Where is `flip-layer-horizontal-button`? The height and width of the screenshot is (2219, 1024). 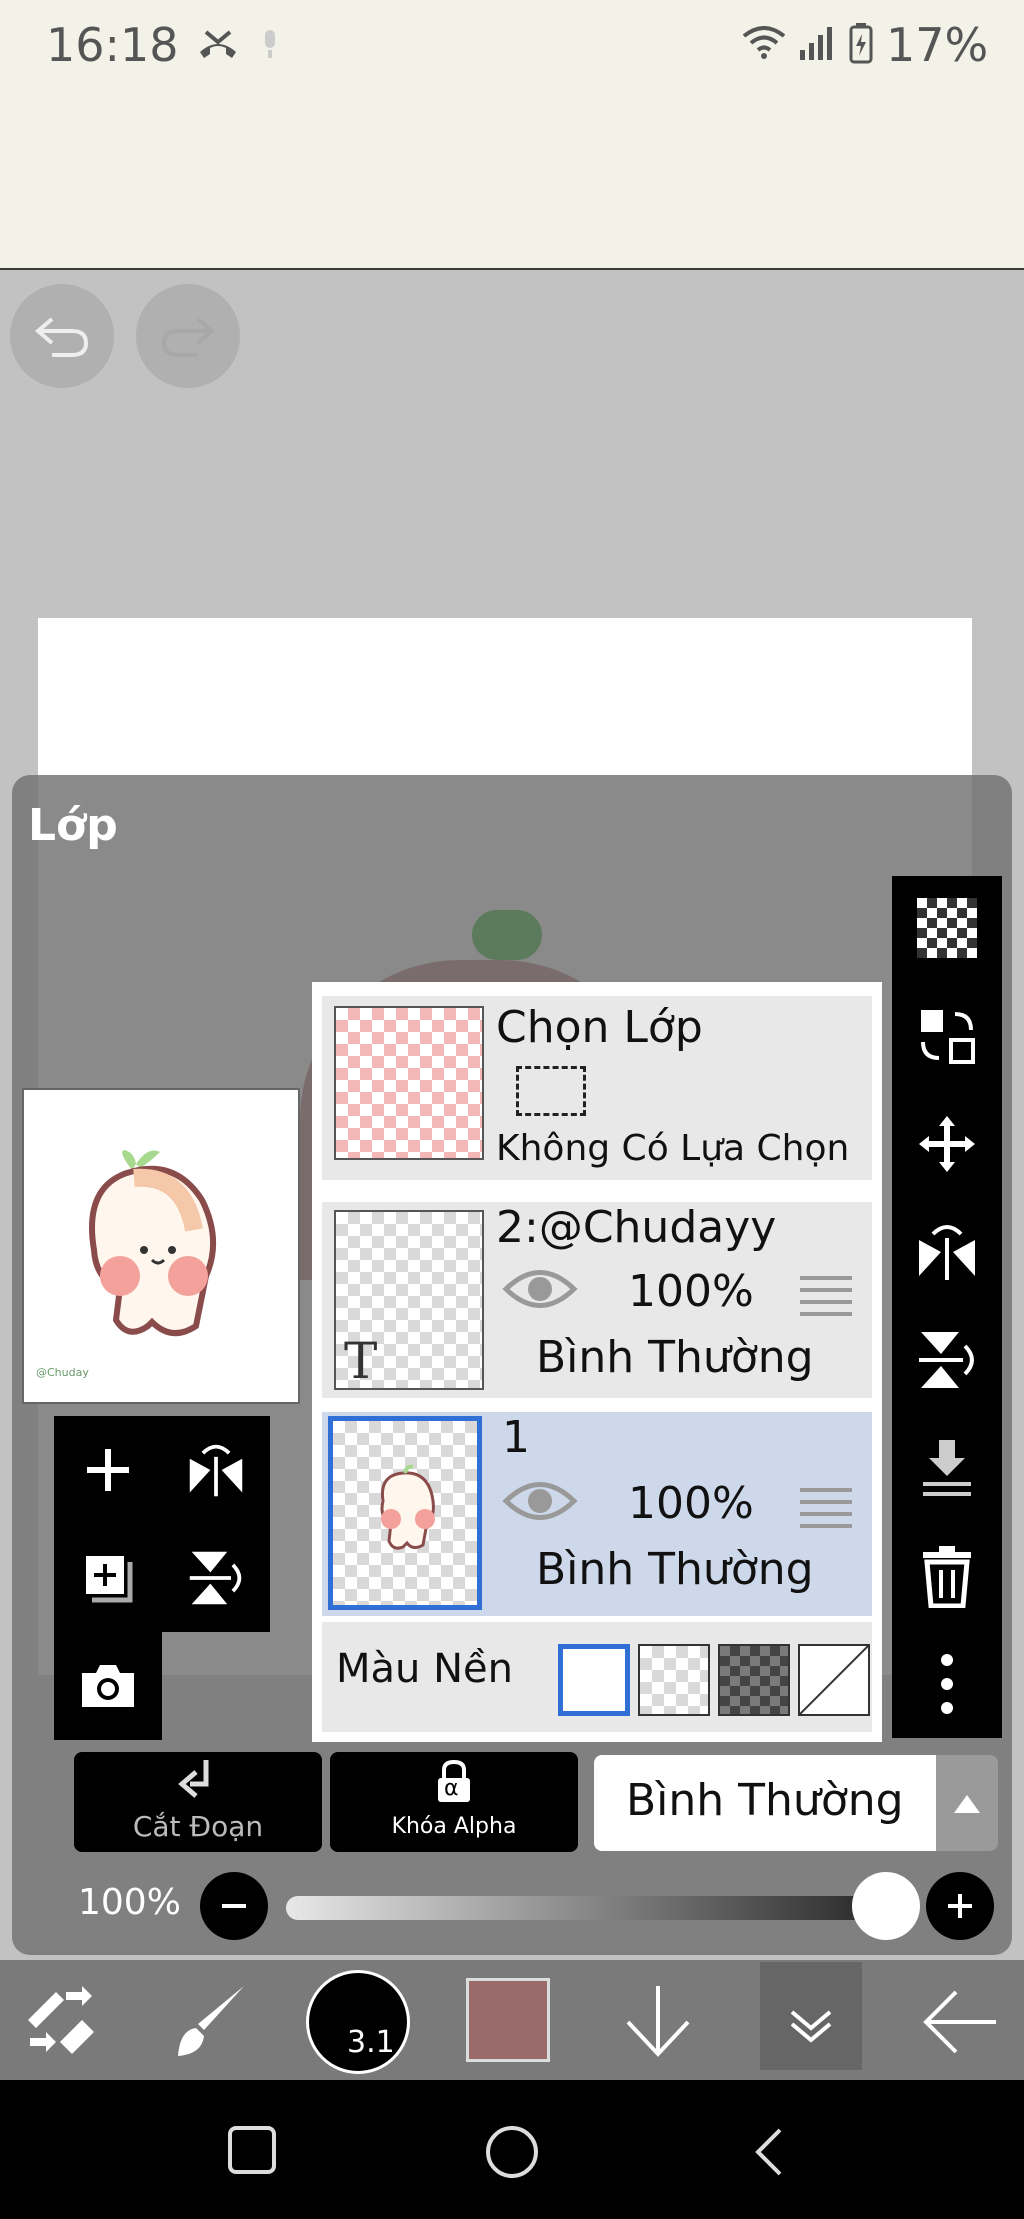 flip-layer-horizontal-button is located at coordinates (216, 1470).